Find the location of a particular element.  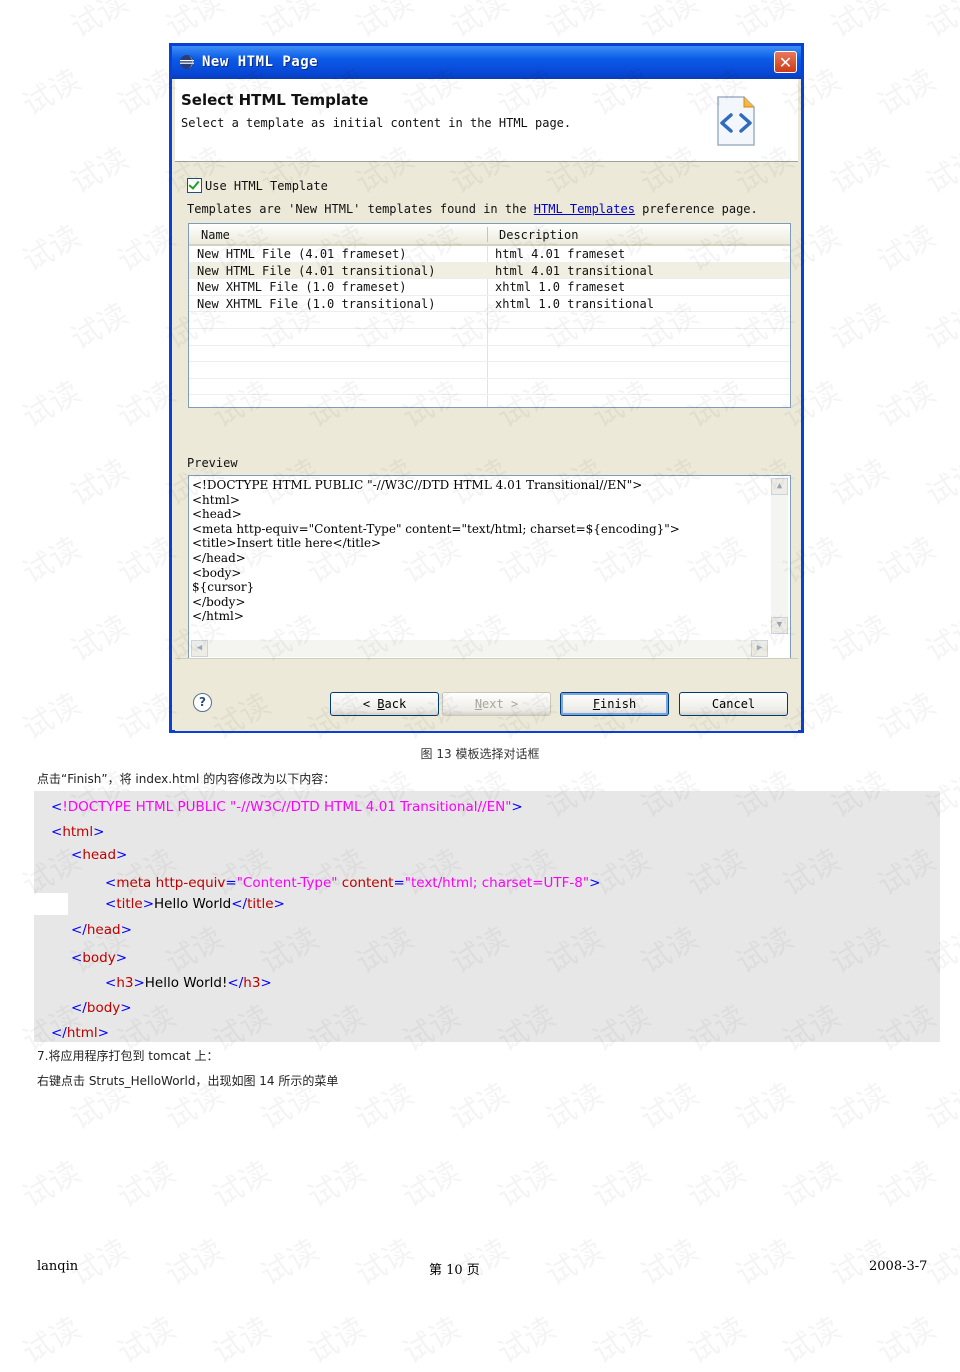

row-description: xhtml 1.0 frameset is located at coordinates (560, 287).